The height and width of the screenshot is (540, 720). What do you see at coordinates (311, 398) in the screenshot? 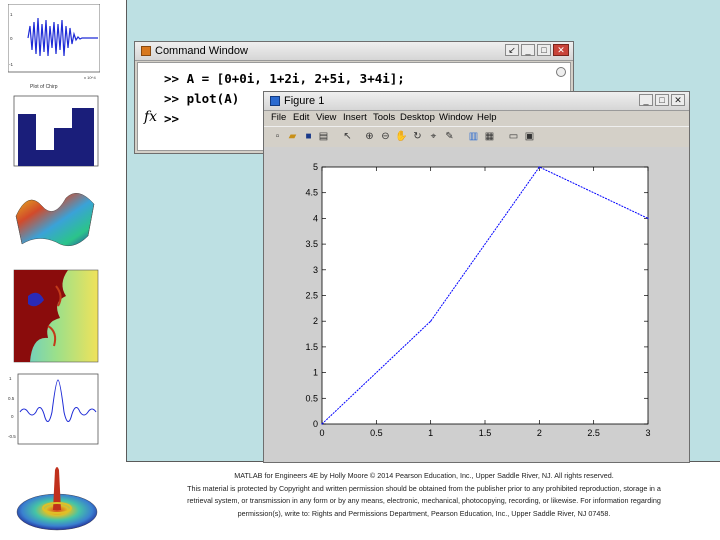
I see `y-tick-label: 0.5` at bounding box center [311, 398].